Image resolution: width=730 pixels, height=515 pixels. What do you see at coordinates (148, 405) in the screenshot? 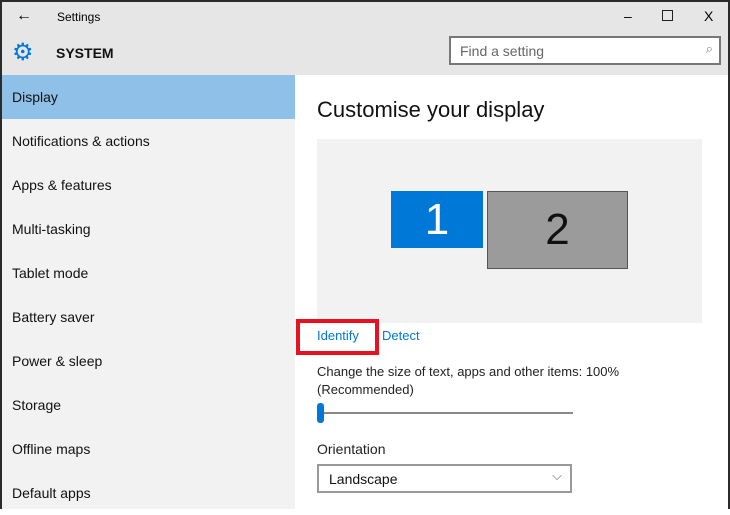
I see `sidebar-item-storage: Storage` at bounding box center [148, 405].